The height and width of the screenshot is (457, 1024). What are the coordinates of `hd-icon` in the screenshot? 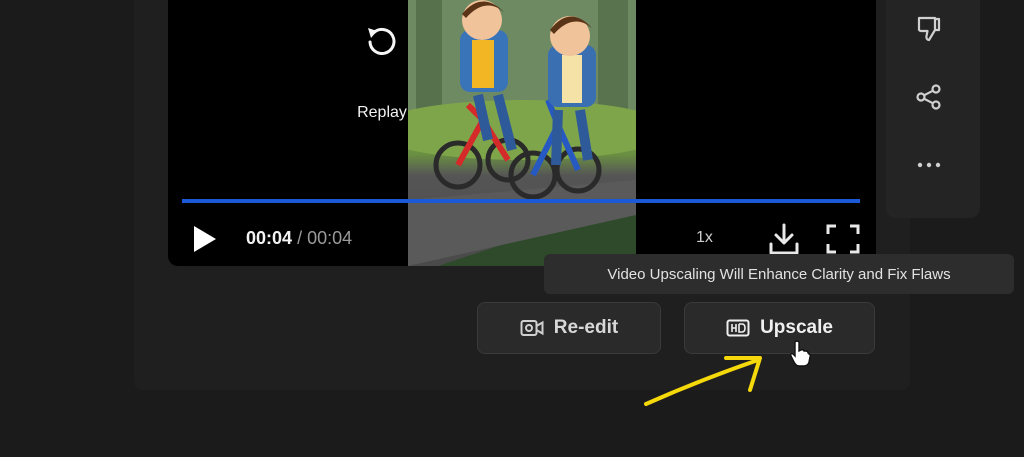 It's located at (738, 328).